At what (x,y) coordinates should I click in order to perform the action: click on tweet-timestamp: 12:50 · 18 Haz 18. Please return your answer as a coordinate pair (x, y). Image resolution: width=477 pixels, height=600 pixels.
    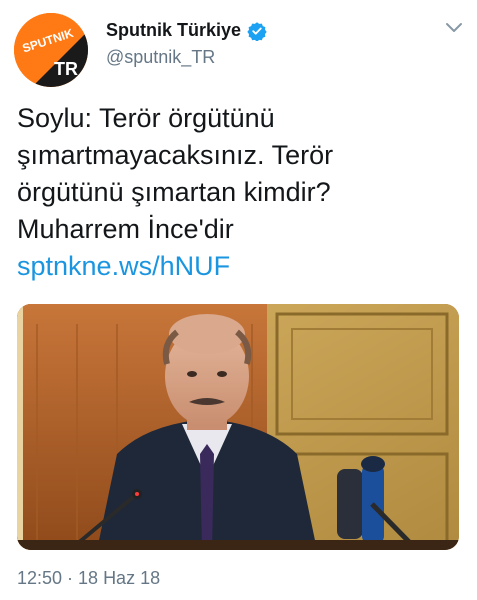
    Looking at the image, I should click on (88, 578).